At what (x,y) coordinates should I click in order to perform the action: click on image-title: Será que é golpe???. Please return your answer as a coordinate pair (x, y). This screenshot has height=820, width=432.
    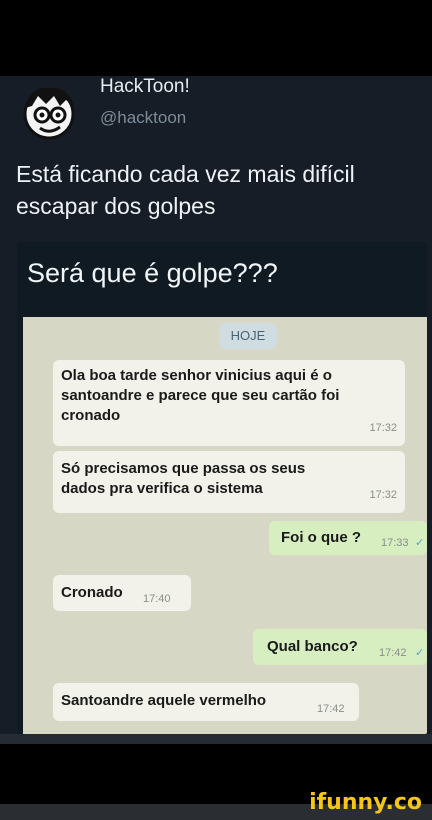
    Looking at the image, I should click on (152, 273).